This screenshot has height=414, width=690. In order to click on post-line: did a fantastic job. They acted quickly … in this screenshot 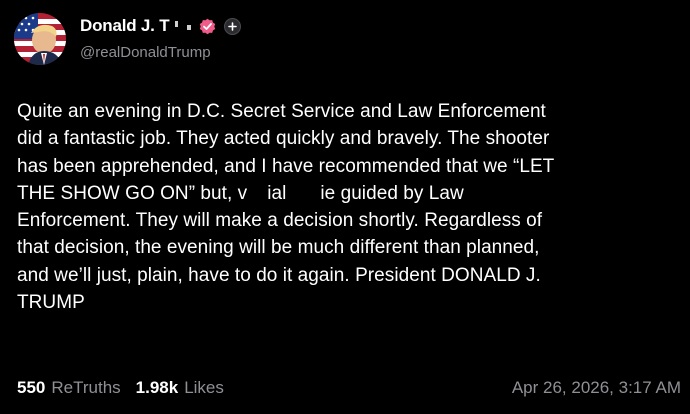, I will do `click(283, 139)`.